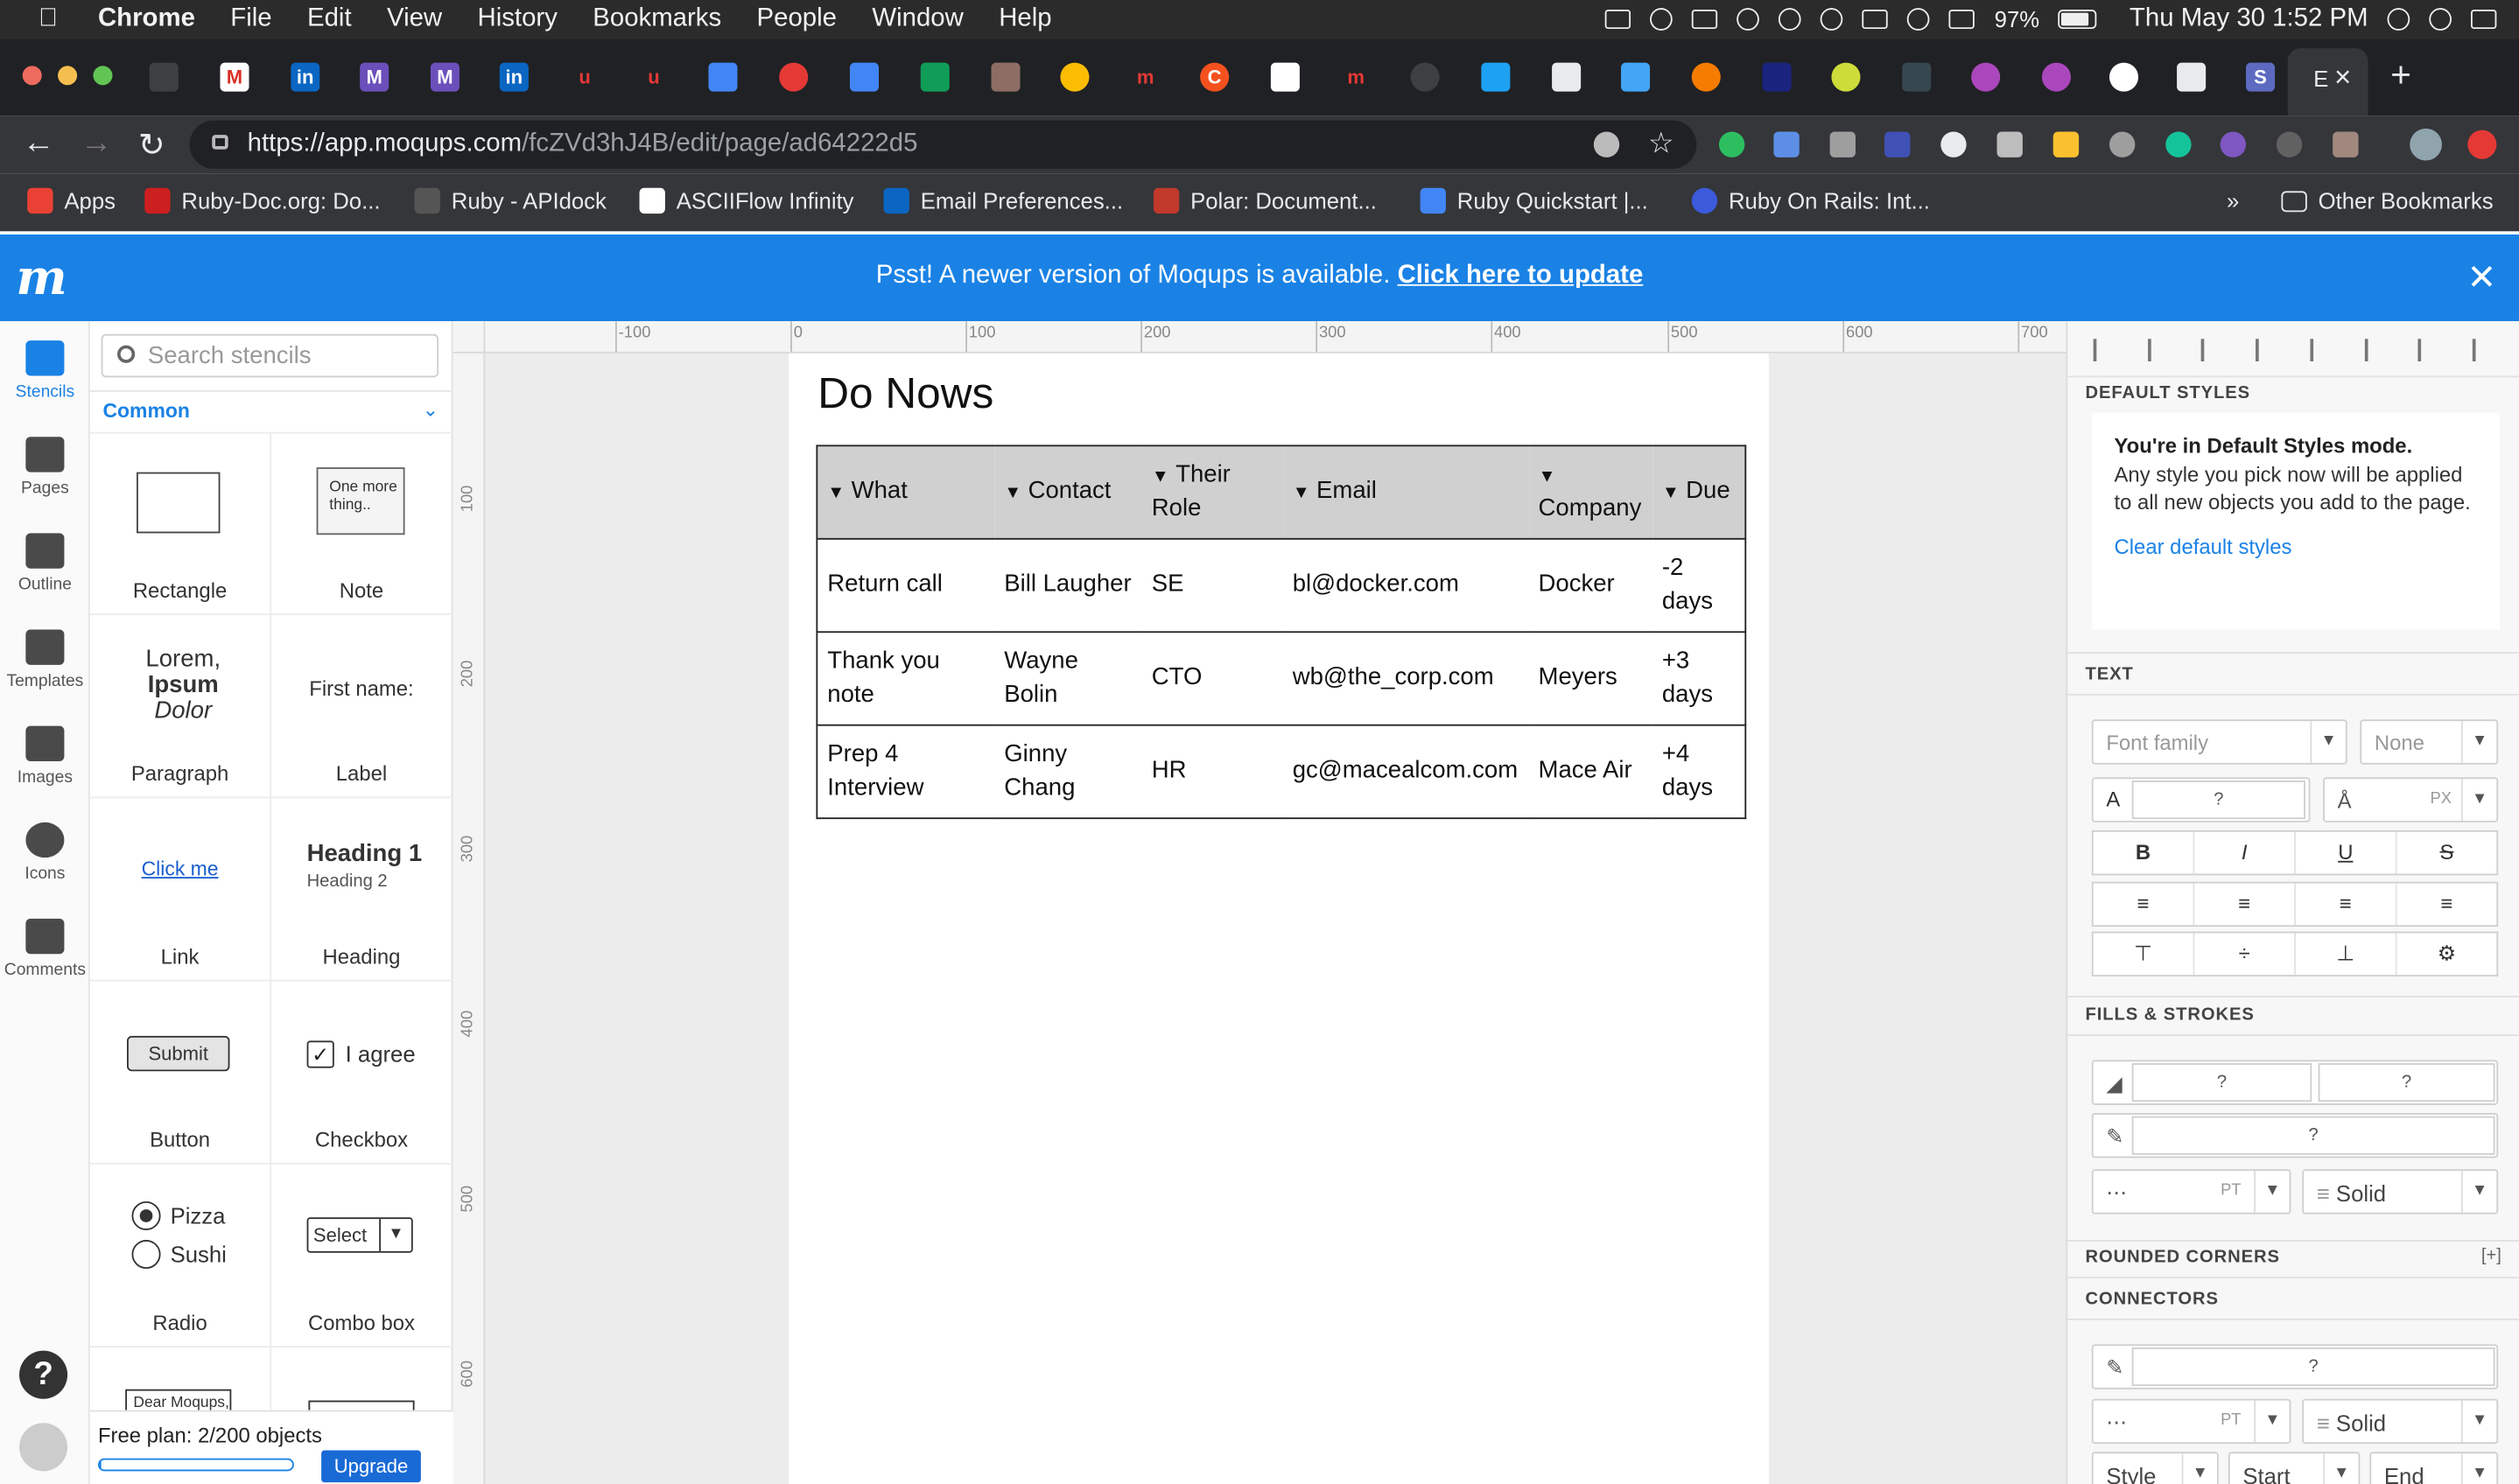 The height and width of the screenshot is (1484, 2519). I want to click on stencil-letter: Dear Moqups,, so click(180, 1379).